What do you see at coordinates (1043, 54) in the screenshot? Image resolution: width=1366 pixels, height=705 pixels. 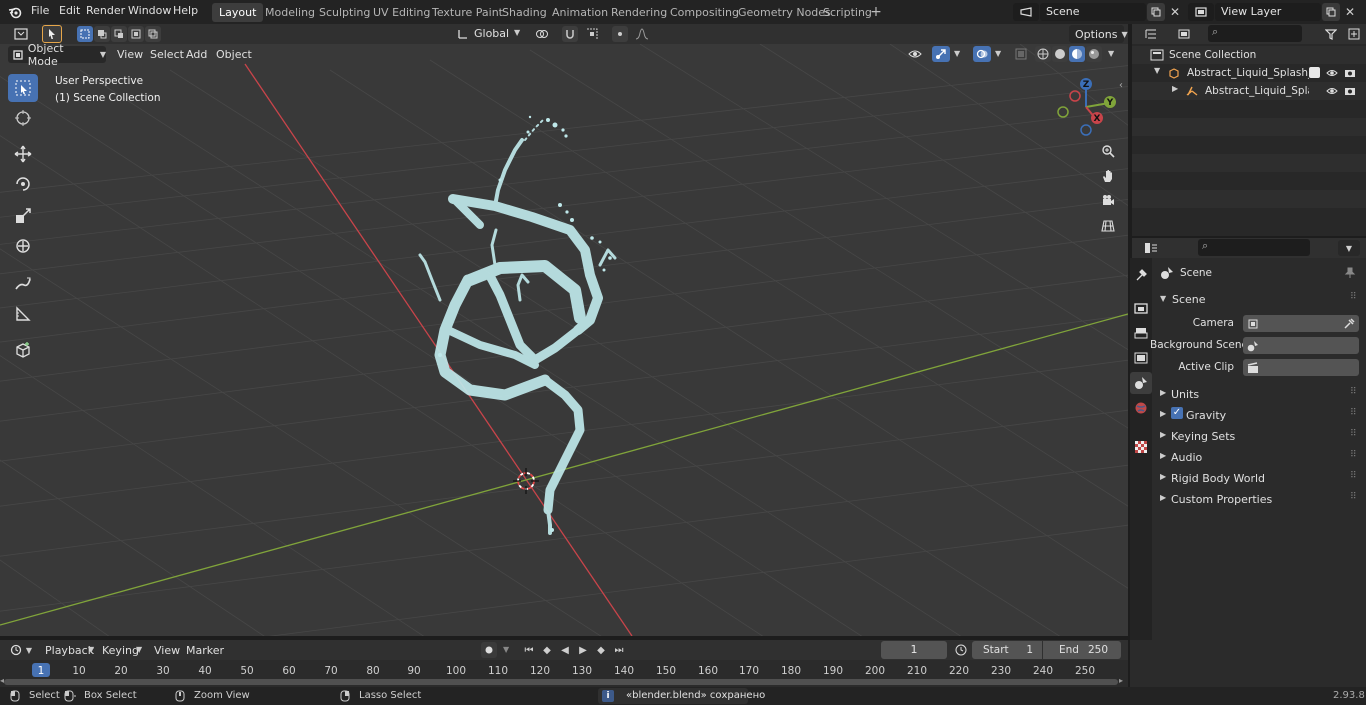 I see `shading-wireframe-icon` at bounding box center [1043, 54].